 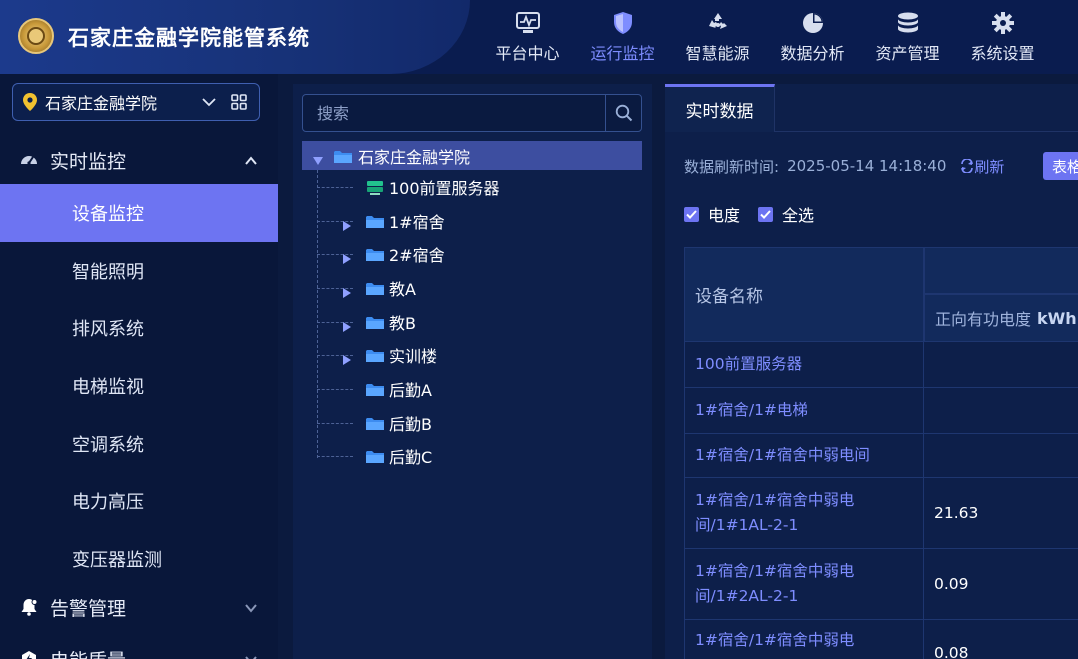 I want to click on sidebar-item-air-conditioning: 空调系统, so click(x=139, y=444).